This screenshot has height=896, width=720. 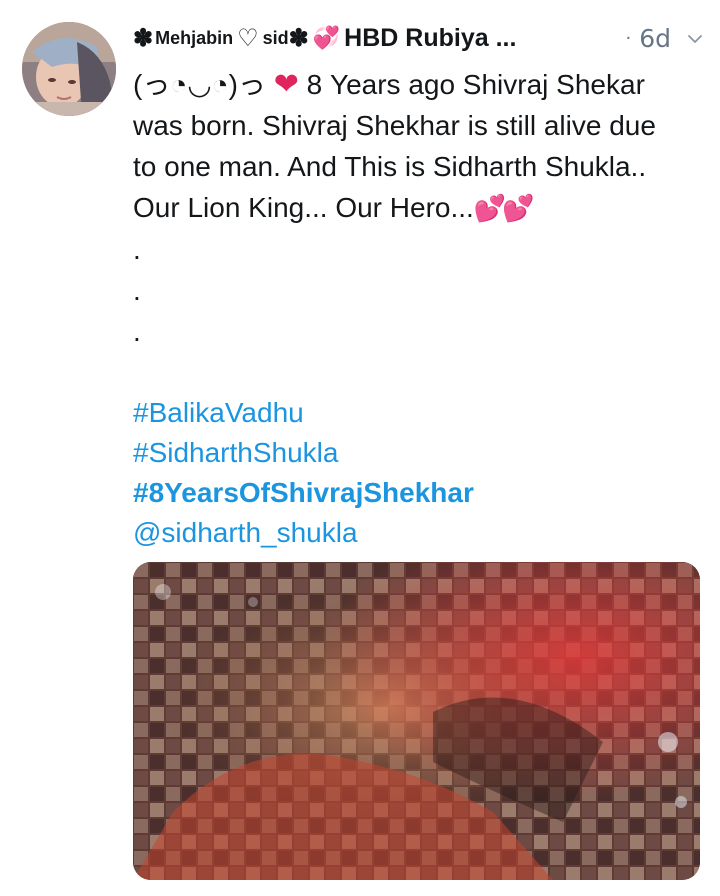 I want to click on sparkling-heart-icon: 💞, so click(x=326, y=37).